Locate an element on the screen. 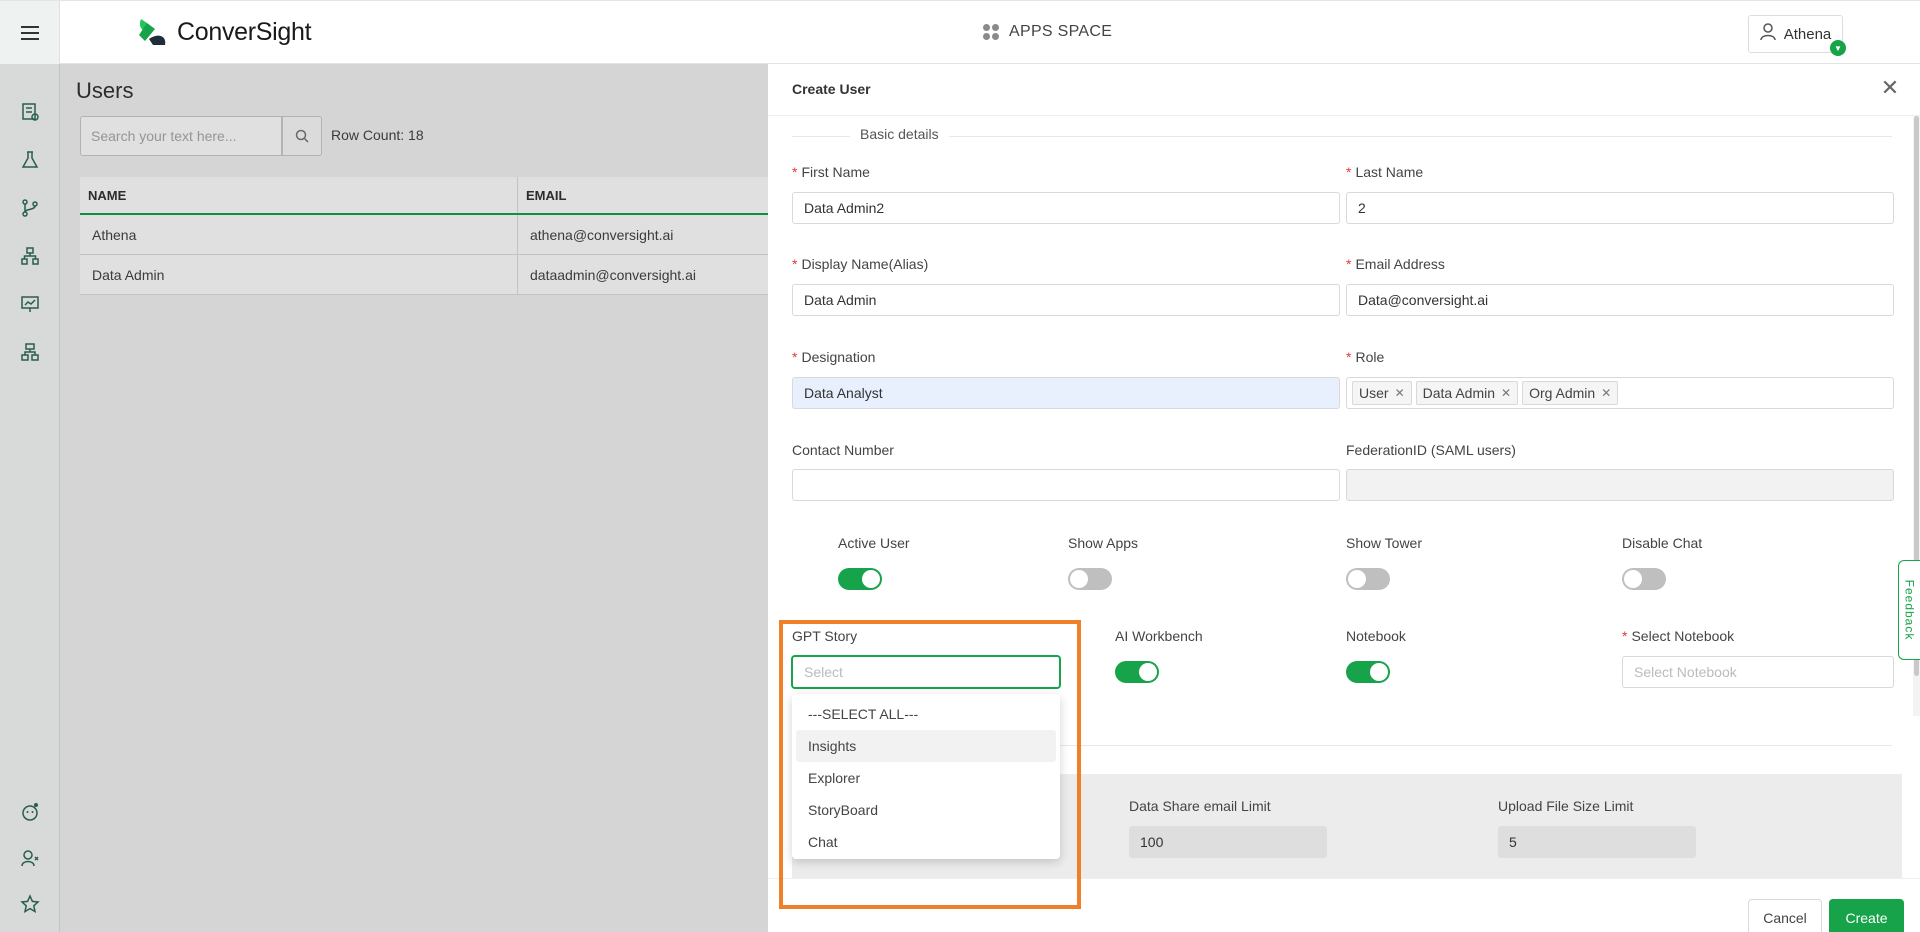 The image size is (1920, 932). upload-size-limit-label: Upload File Size Limit is located at coordinates (1566, 806).